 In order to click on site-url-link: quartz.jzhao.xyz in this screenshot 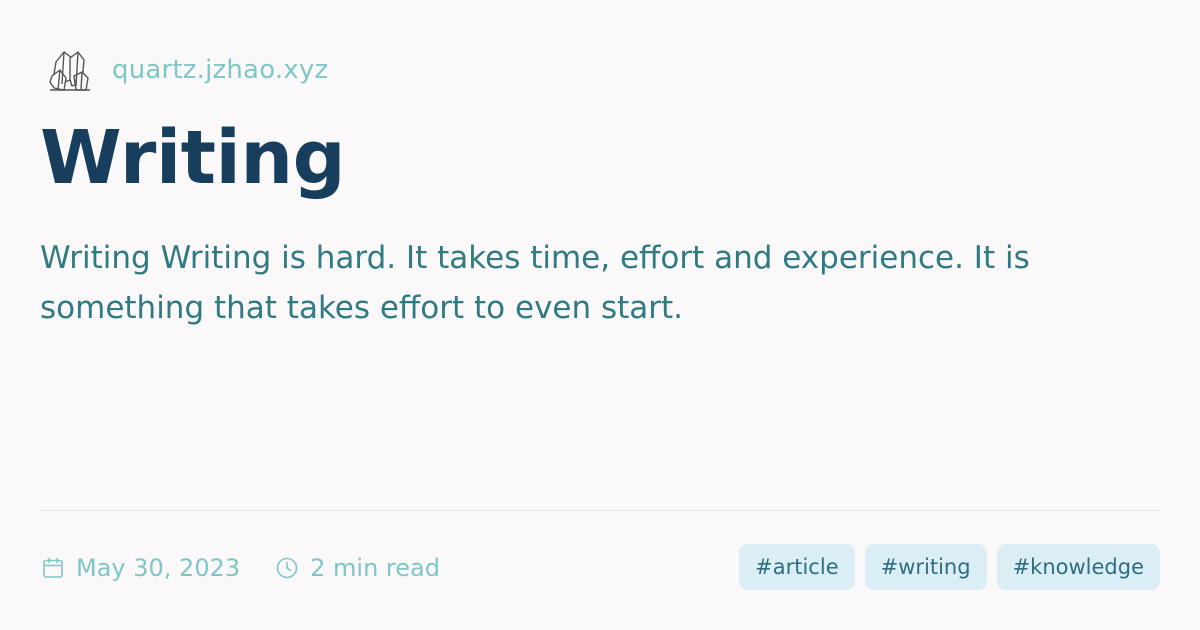, I will do `click(220, 70)`.